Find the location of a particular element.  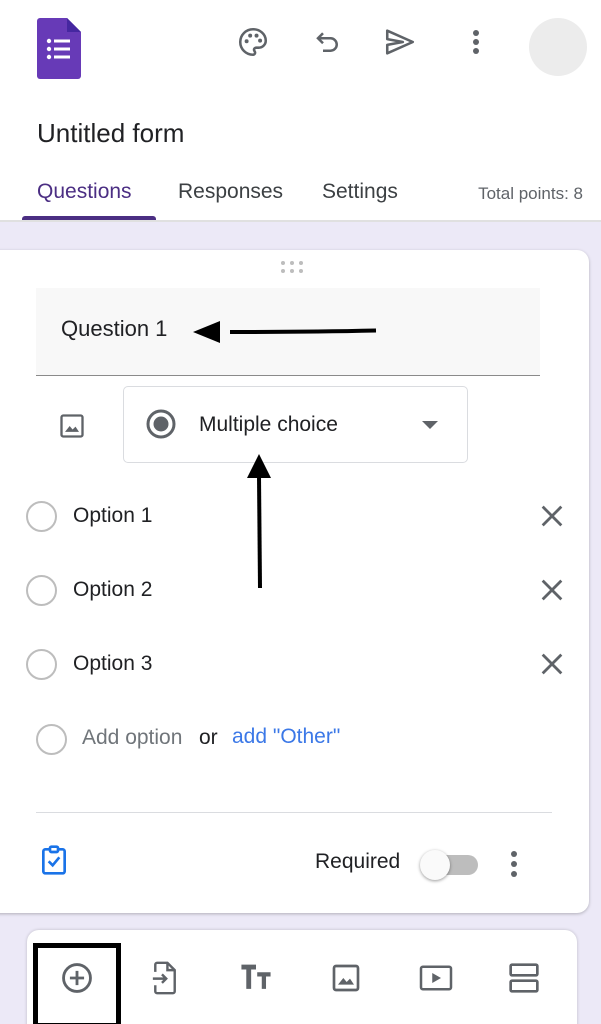

top-app-bar is located at coordinates (300, 50).